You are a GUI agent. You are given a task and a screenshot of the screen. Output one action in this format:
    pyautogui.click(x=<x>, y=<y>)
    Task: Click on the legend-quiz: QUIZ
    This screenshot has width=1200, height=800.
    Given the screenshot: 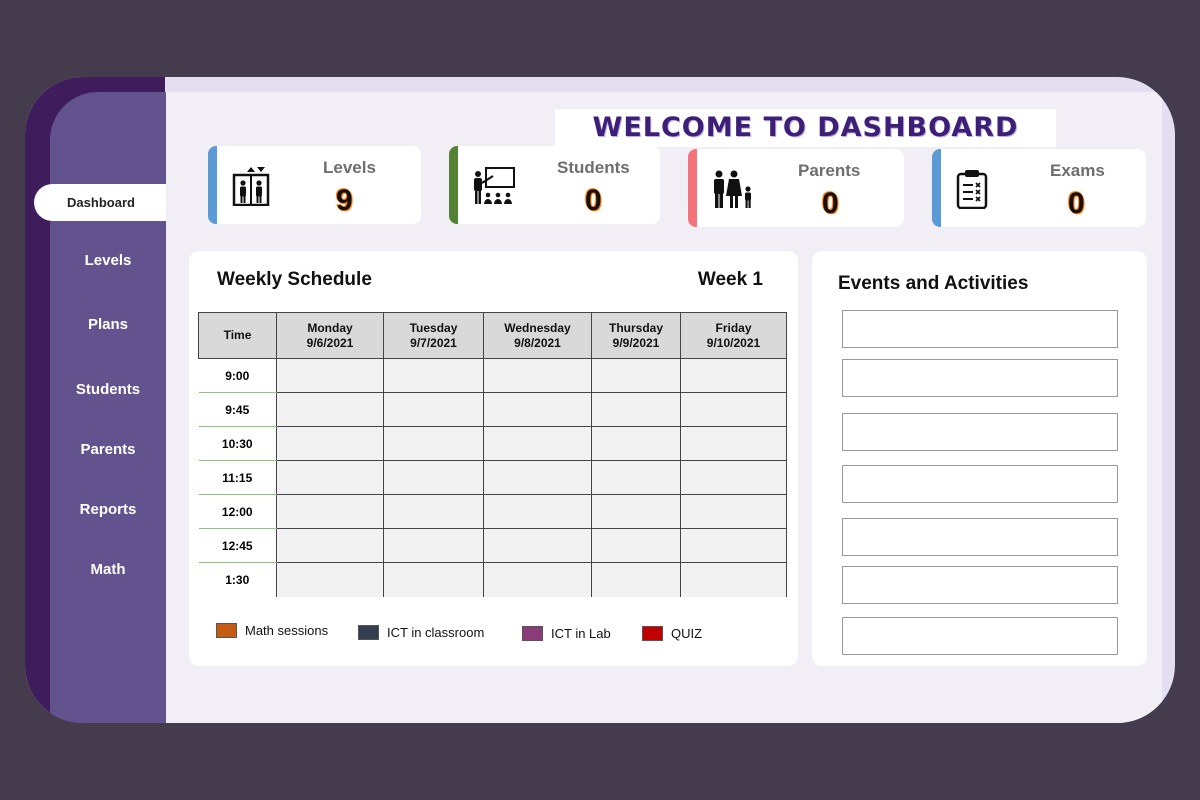 What is the action you would take?
    pyautogui.click(x=672, y=633)
    